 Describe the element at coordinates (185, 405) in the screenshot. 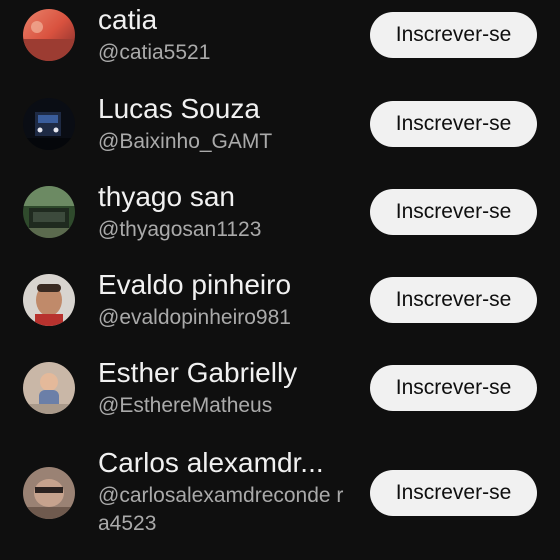

I see `channel-handle: @EsthereMatheus` at that location.